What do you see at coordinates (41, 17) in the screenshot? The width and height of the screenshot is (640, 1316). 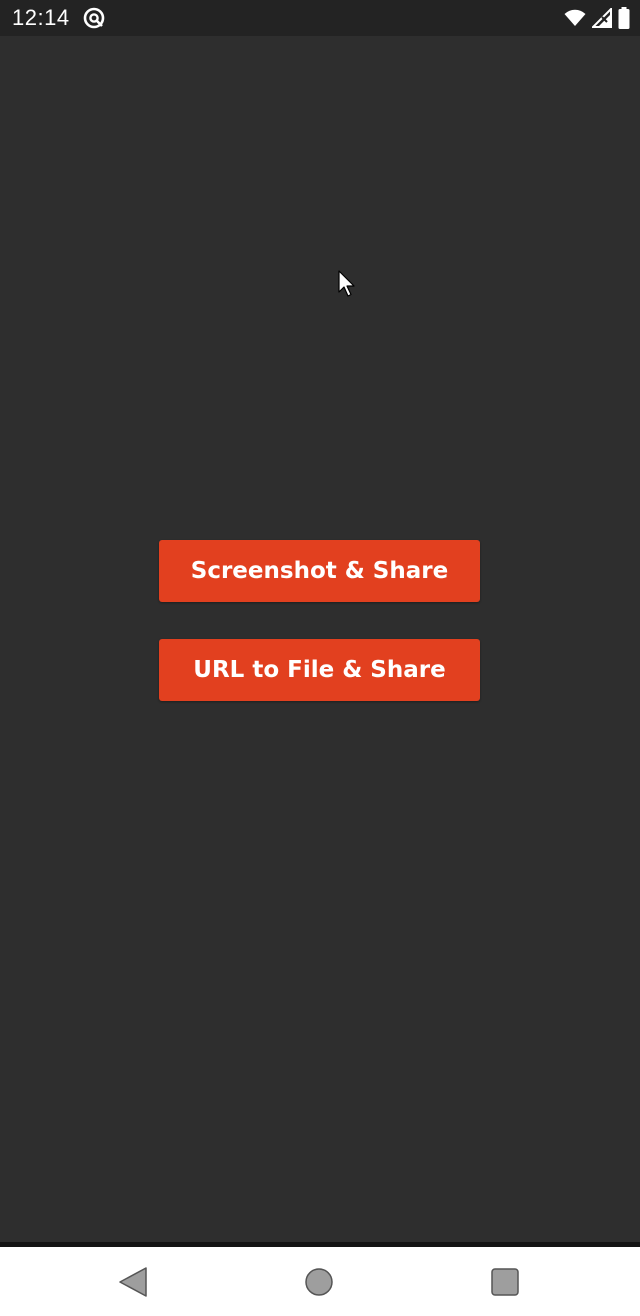 I see `status-time: 12:14` at bounding box center [41, 17].